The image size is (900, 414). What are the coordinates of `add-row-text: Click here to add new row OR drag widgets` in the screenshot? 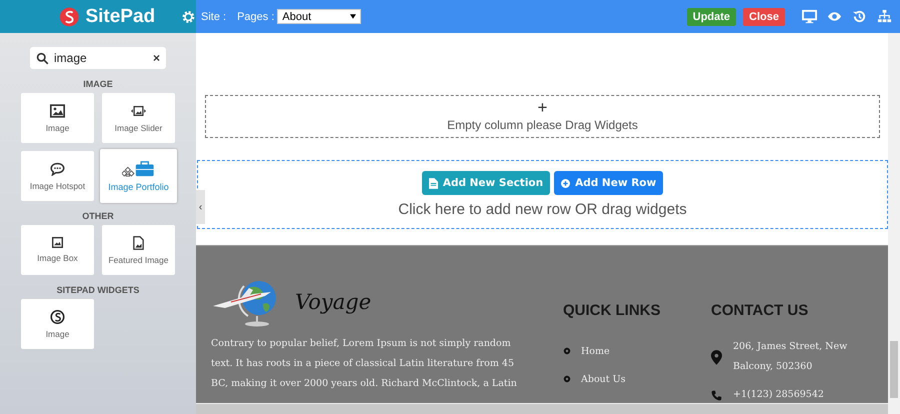 It's located at (542, 209).